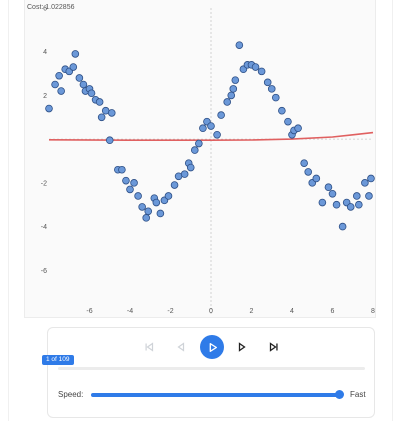 The width and height of the screenshot is (400, 421). Describe the element at coordinates (170, 311) in the screenshot. I see `x-tick-label: -2` at that location.